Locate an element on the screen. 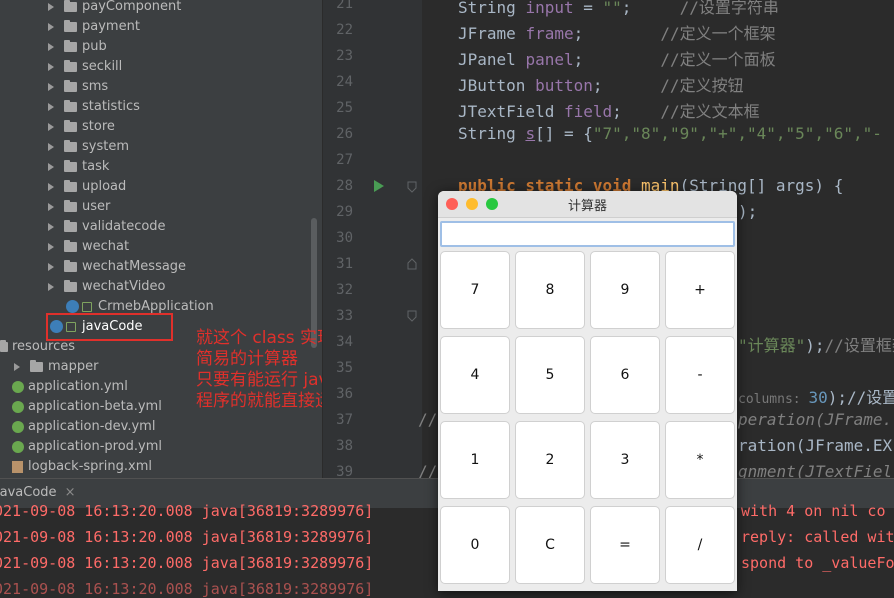  close-icon: × is located at coordinates (70, 492).